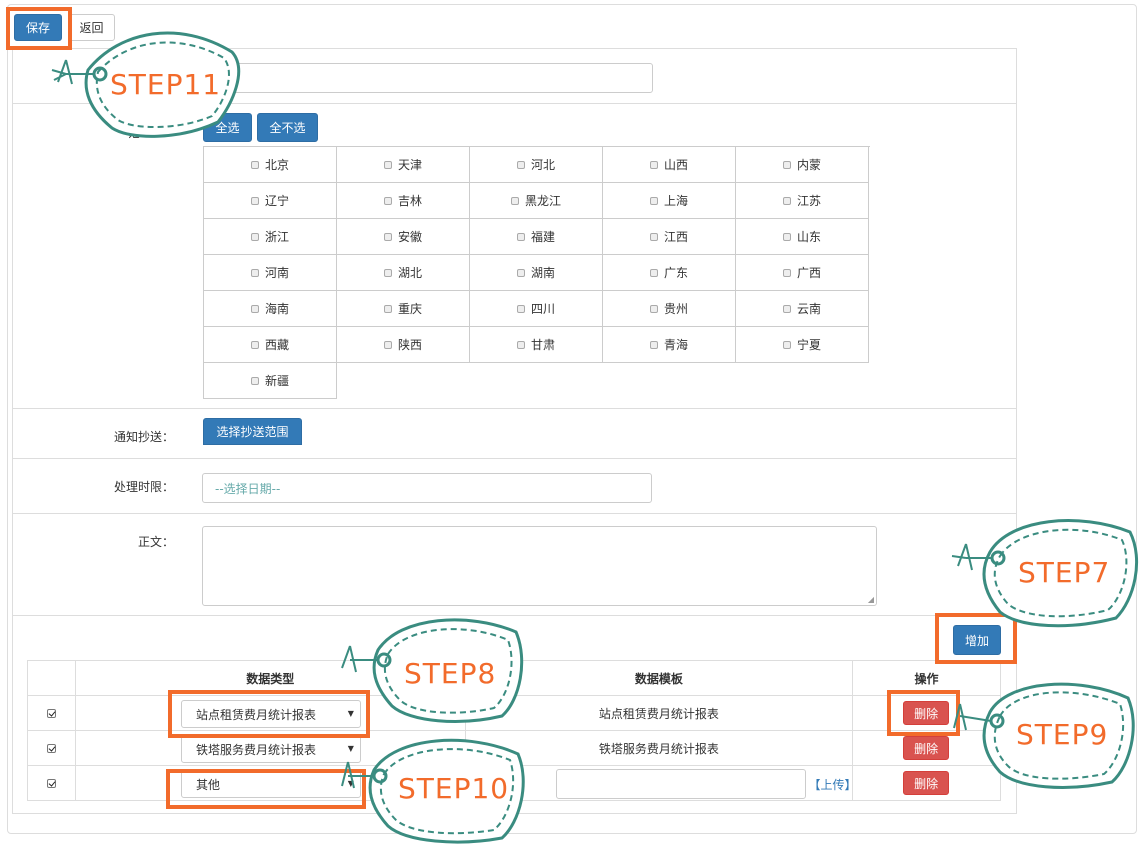 Image resolution: width=1140 pixels, height=846 pixels. What do you see at coordinates (669, 309) in the screenshot?
I see `province-option: 贵州` at bounding box center [669, 309].